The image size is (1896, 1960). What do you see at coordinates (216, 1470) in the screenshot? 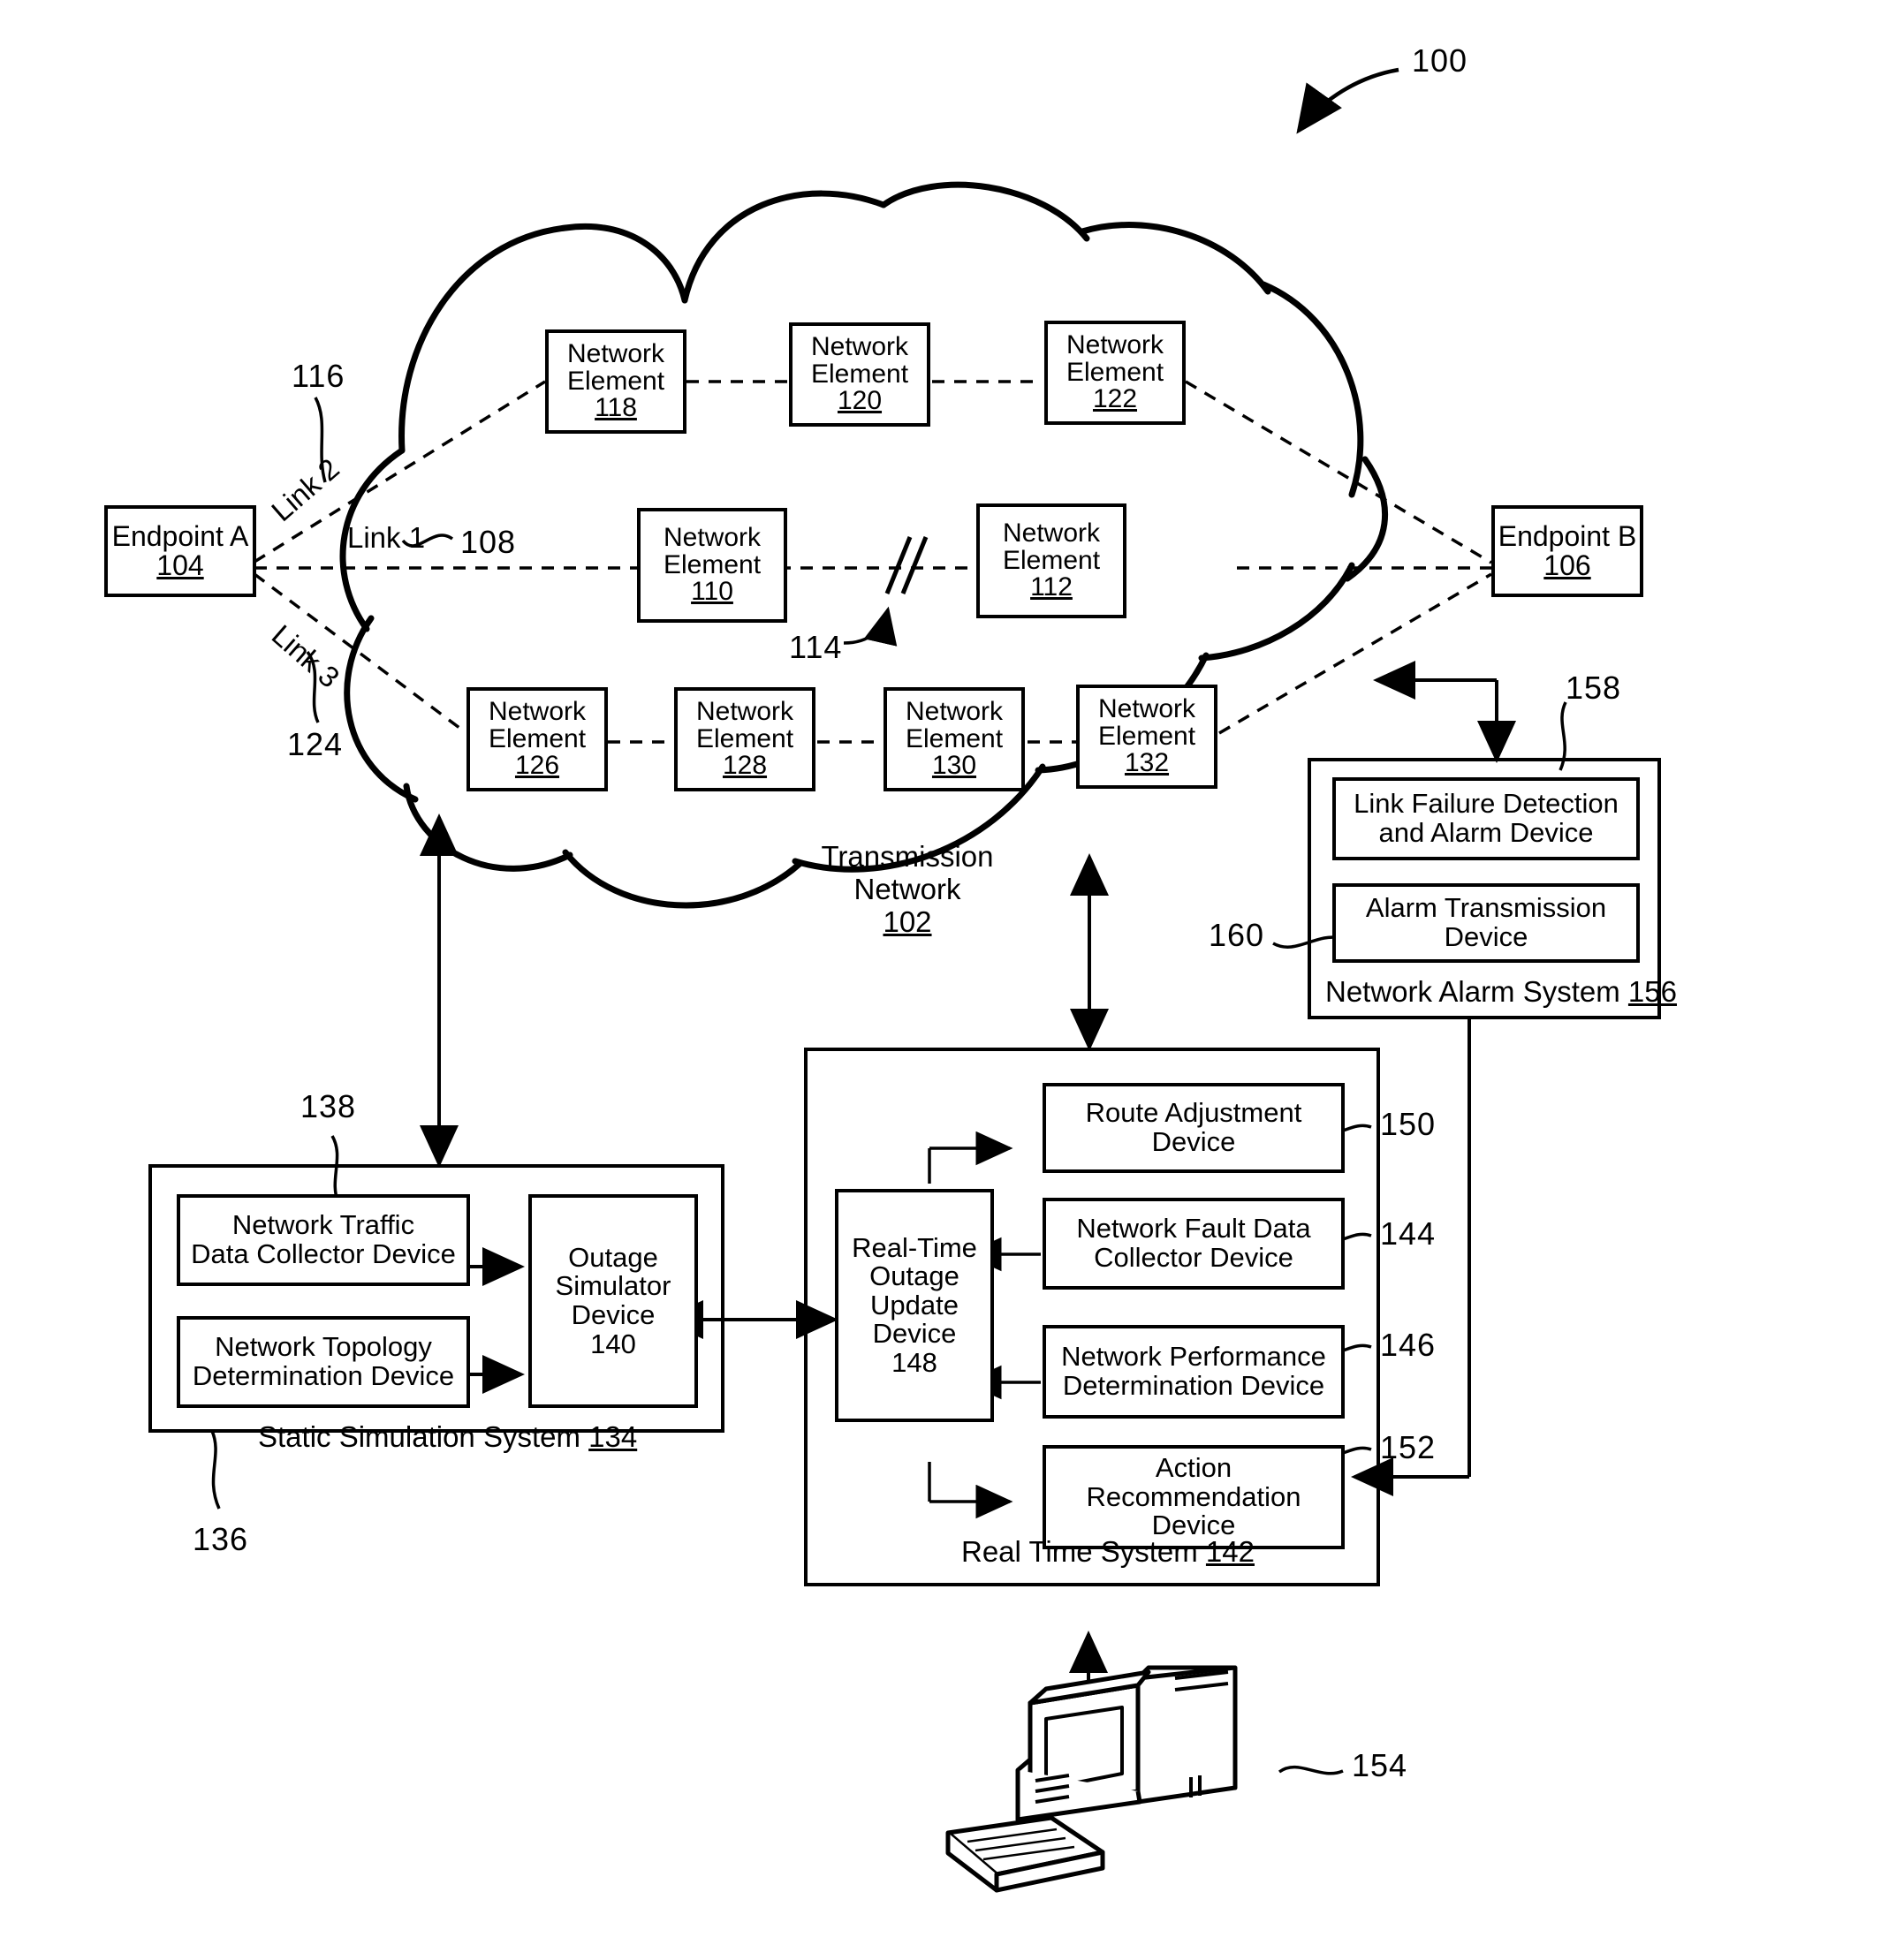
I see `ref-136-leader` at bounding box center [216, 1470].